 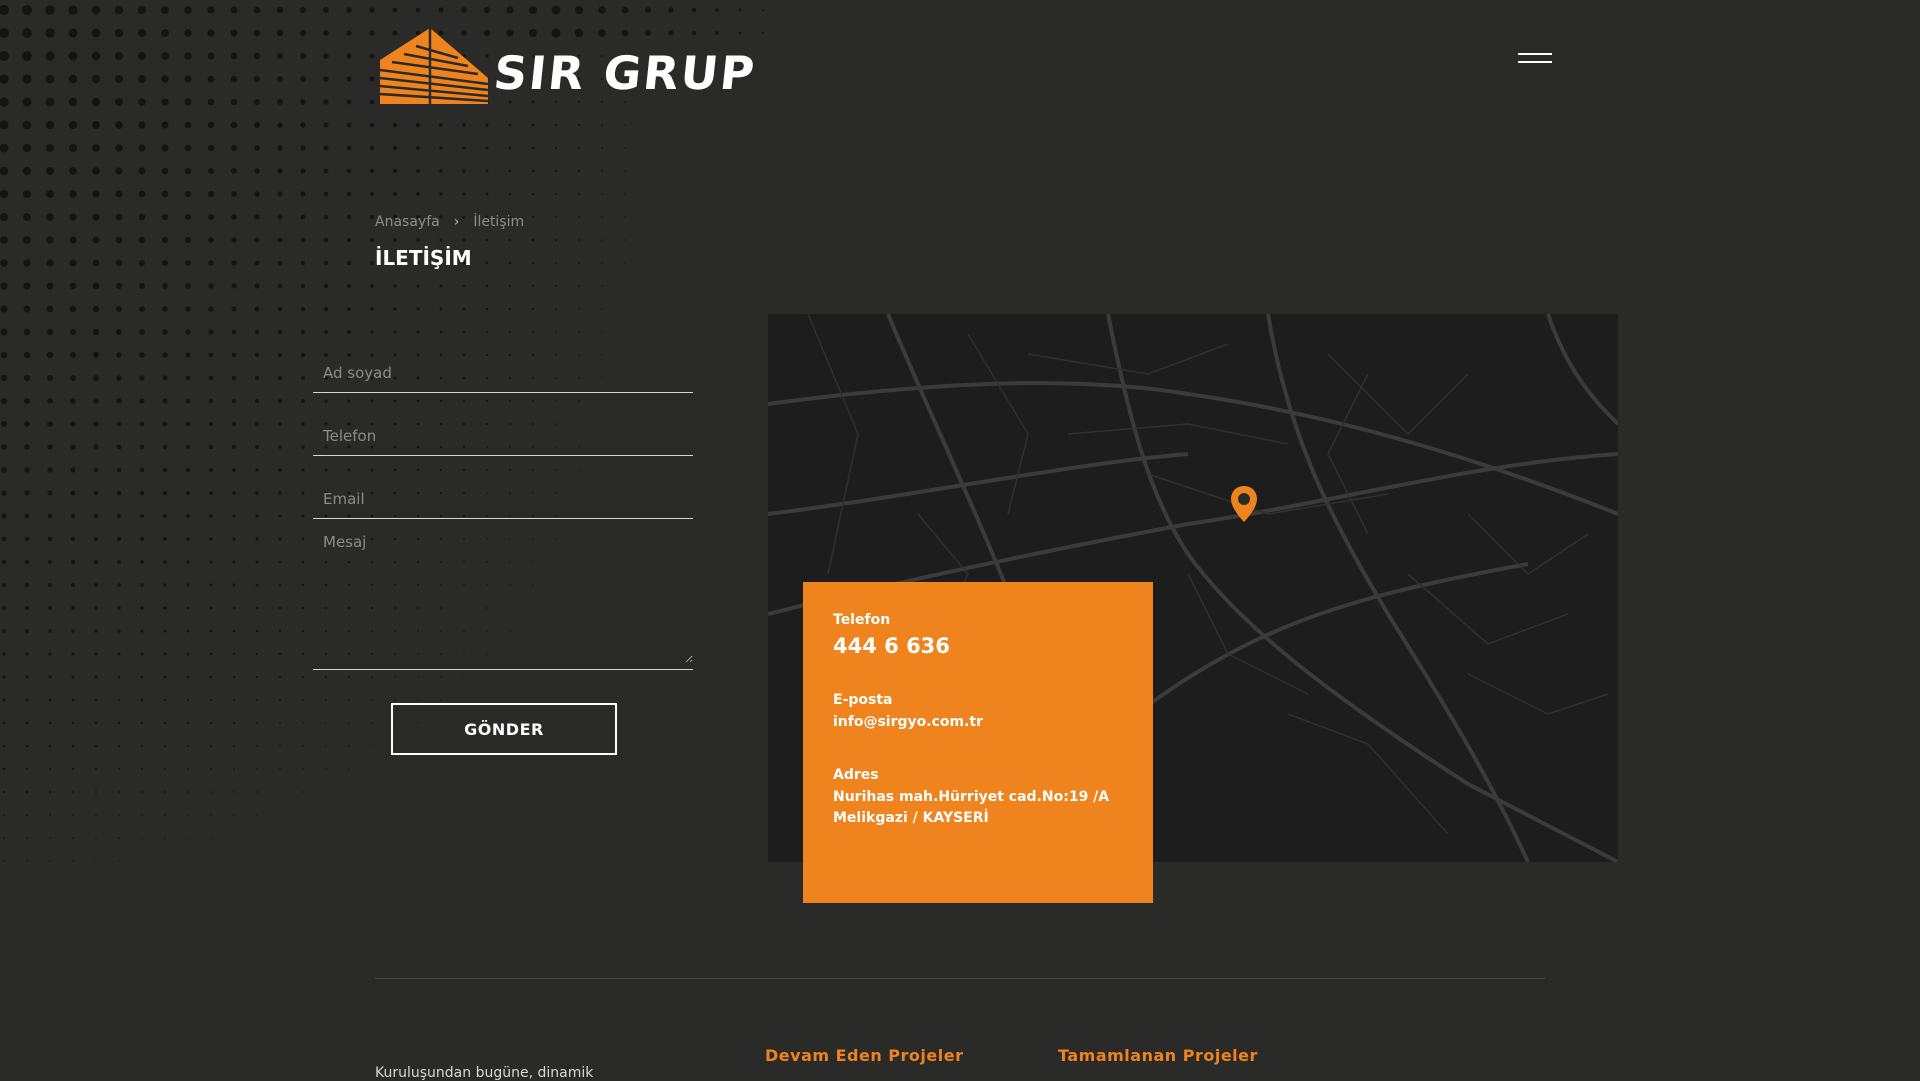 What do you see at coordinates (1535, 58) in the screenshot?
I see `hamburger-icon` at bounding box center [1535, 58].